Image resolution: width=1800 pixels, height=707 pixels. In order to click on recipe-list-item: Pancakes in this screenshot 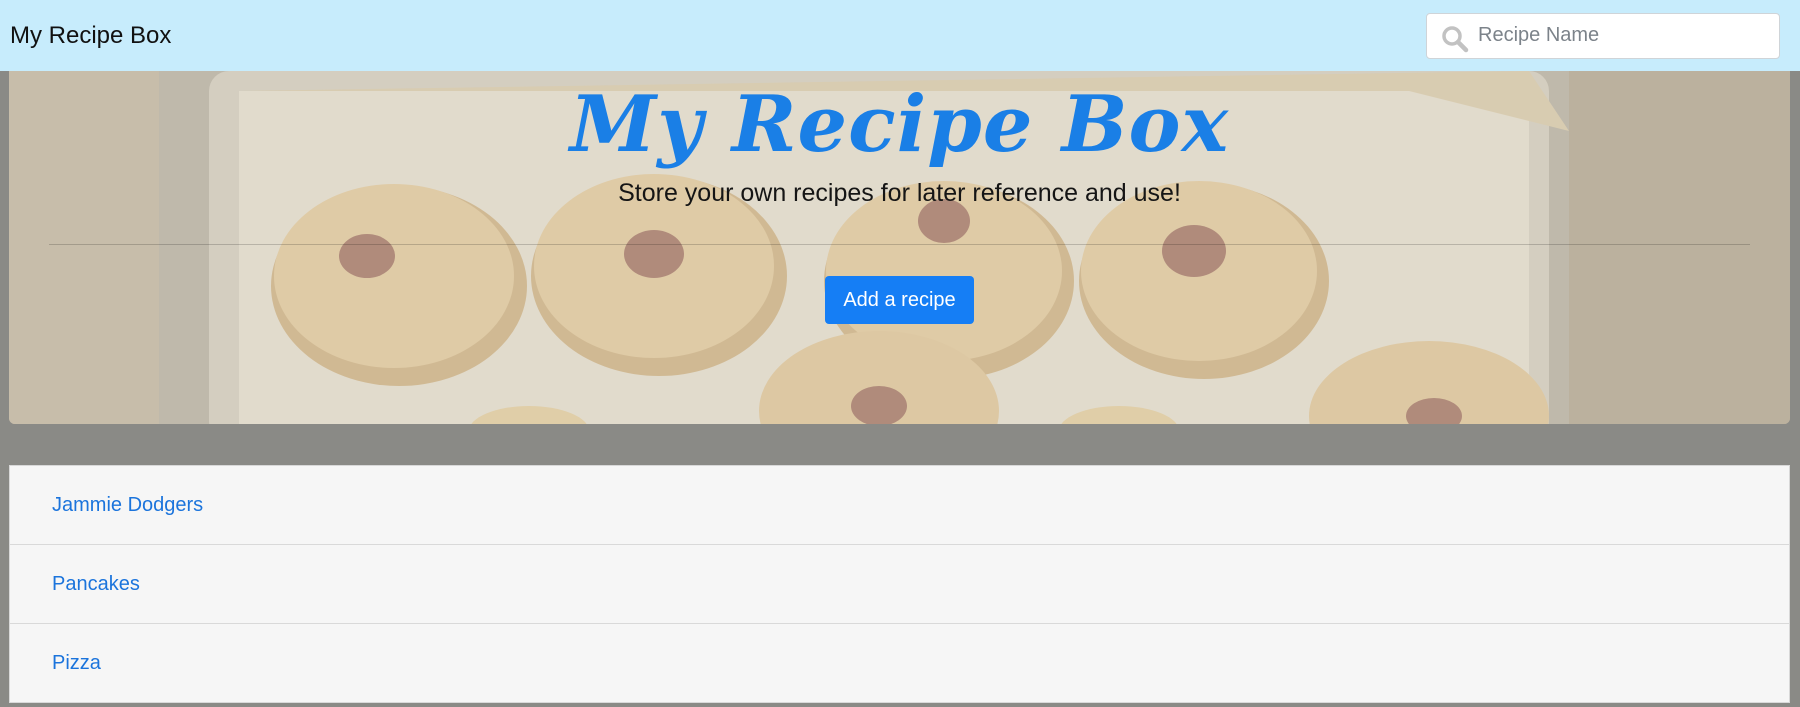, I will do `click(899, 584)`.